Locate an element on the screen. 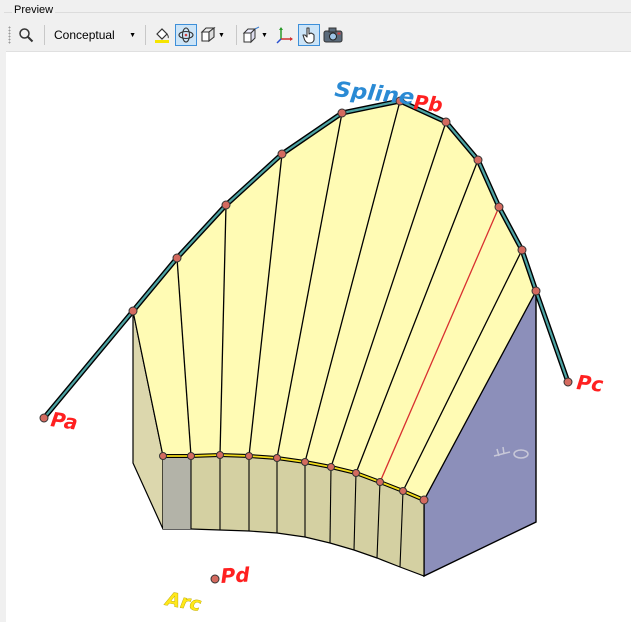 Image resolution: width=631 pixels, height=622 pixels. hand-pointer-icon is located at coordinates (308, 35).